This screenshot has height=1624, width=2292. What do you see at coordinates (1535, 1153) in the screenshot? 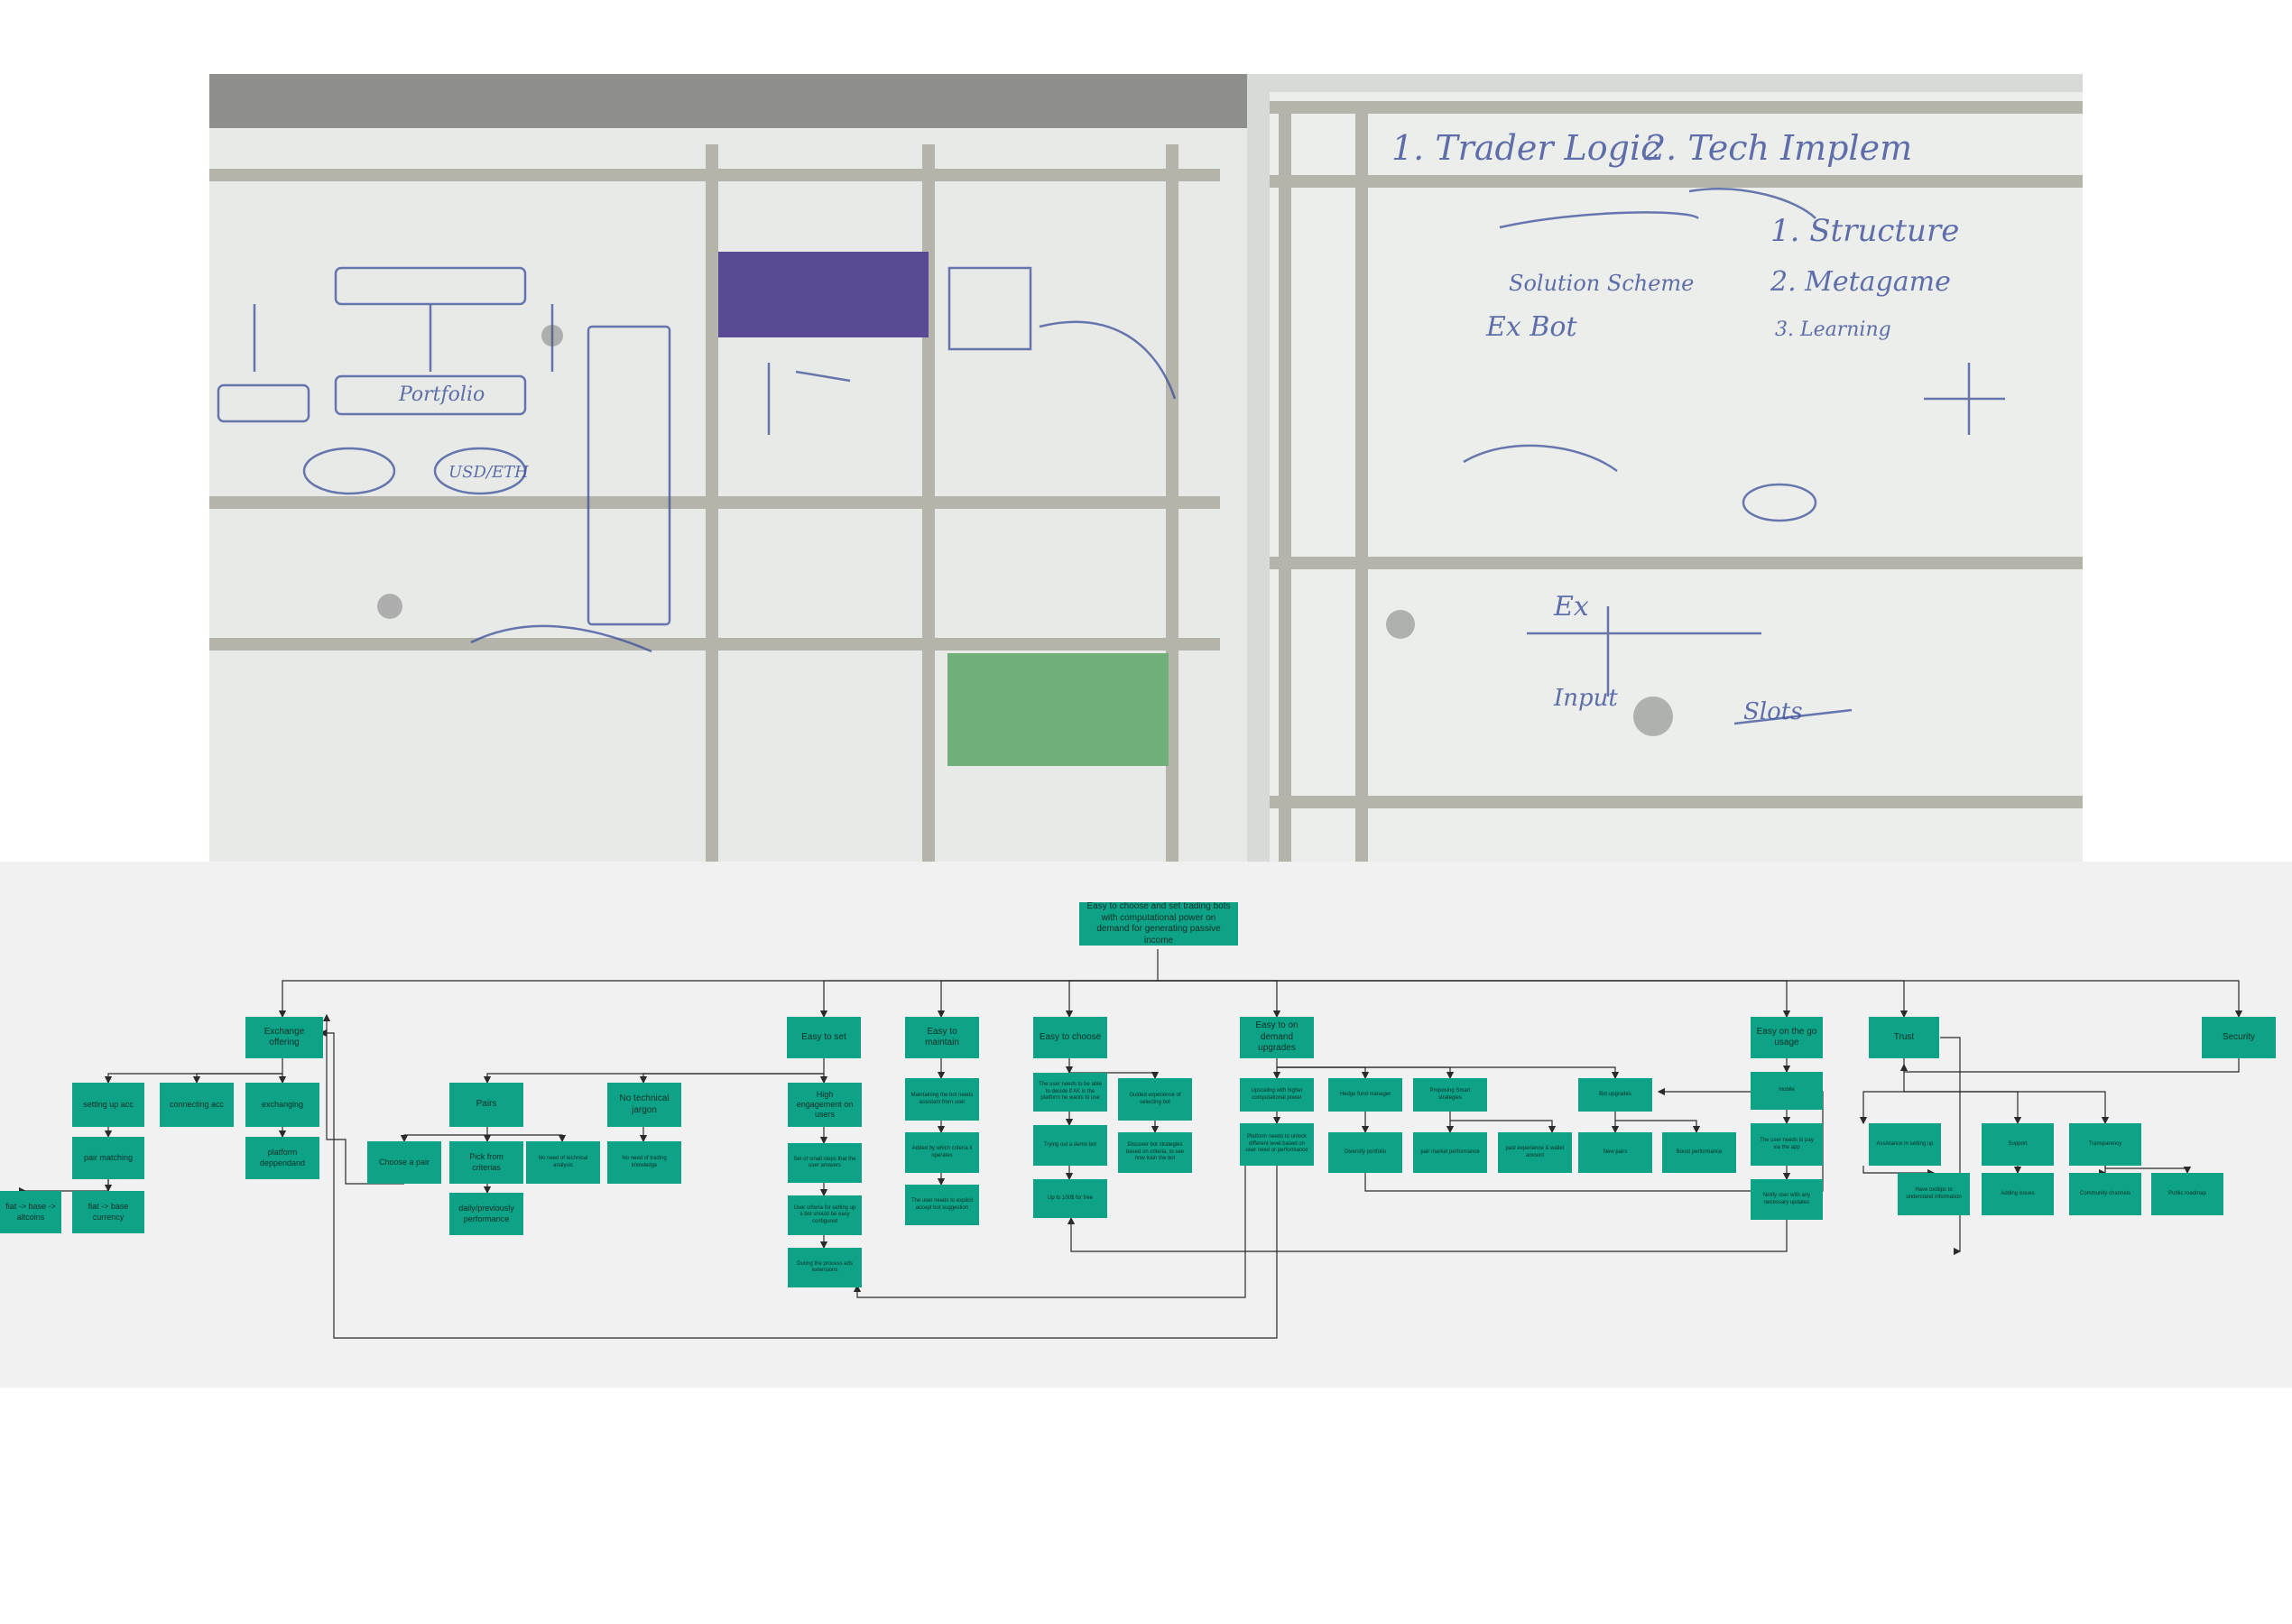
I see `node-past-experience: past experience & wallet amount` at bounding box center [1535, 1153].